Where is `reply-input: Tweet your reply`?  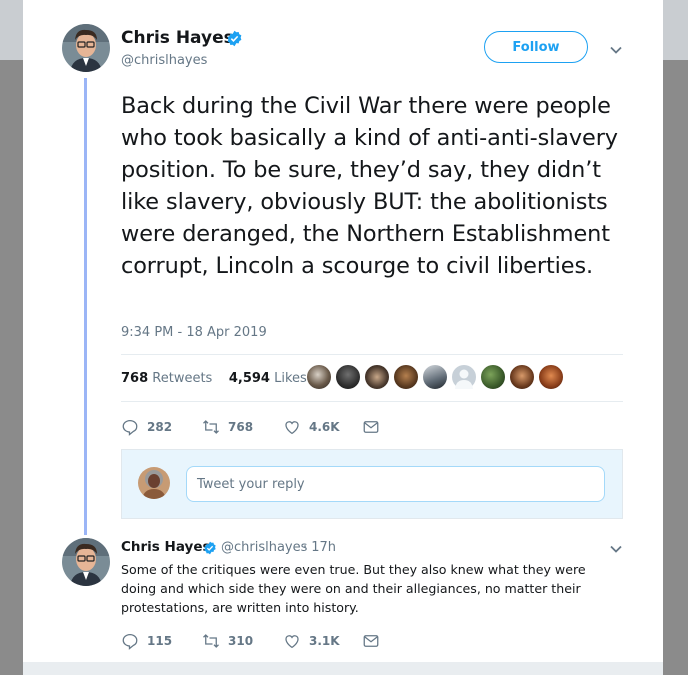 reply-input: Tweet your reply is located at coordinates (395, 484).